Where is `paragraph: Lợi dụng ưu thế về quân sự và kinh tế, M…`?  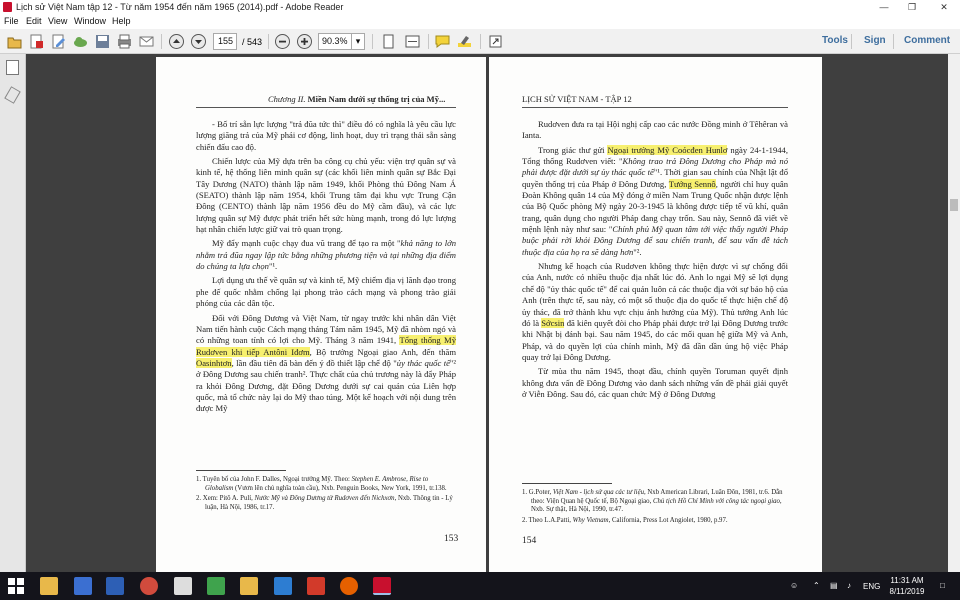
paragraph: Lợi dụng ưu thế về quân sự và kinh tế, M… is located at coordinates (326, 292).